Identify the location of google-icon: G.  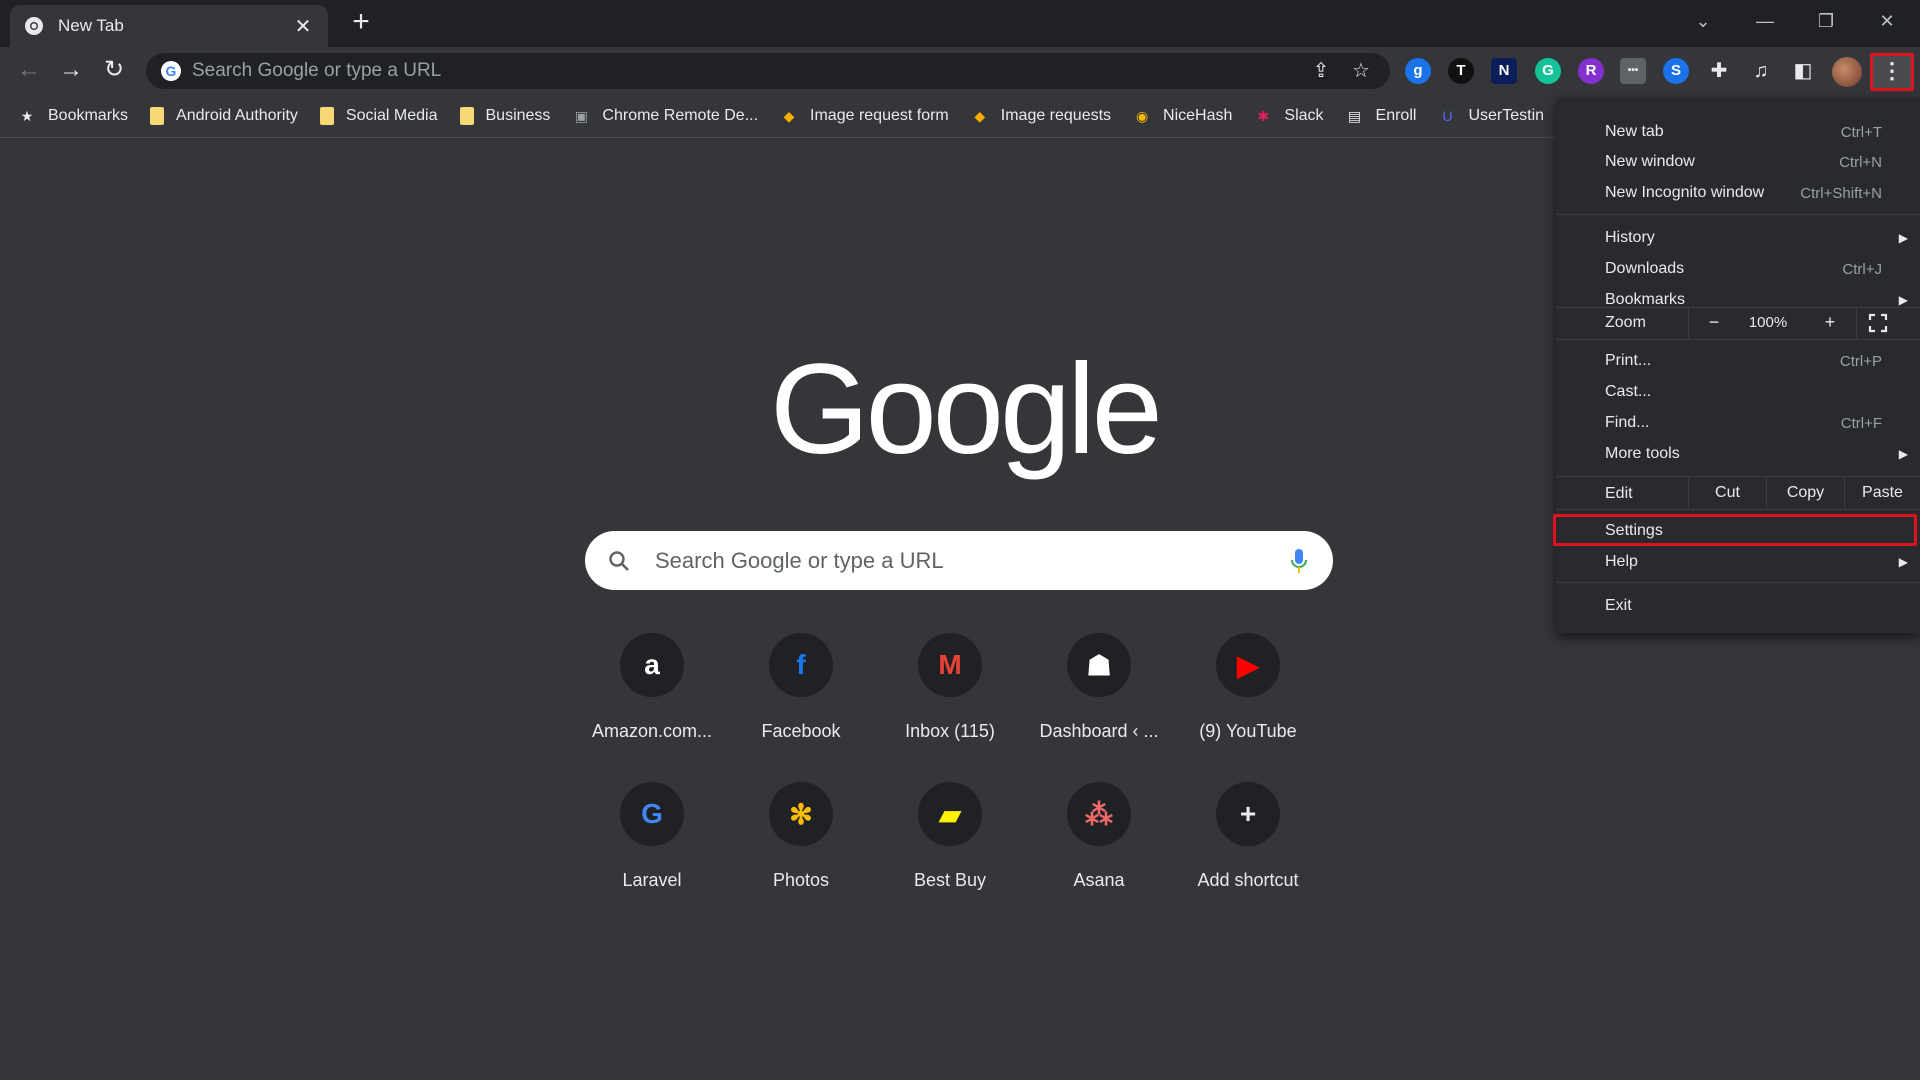
(652, 814).